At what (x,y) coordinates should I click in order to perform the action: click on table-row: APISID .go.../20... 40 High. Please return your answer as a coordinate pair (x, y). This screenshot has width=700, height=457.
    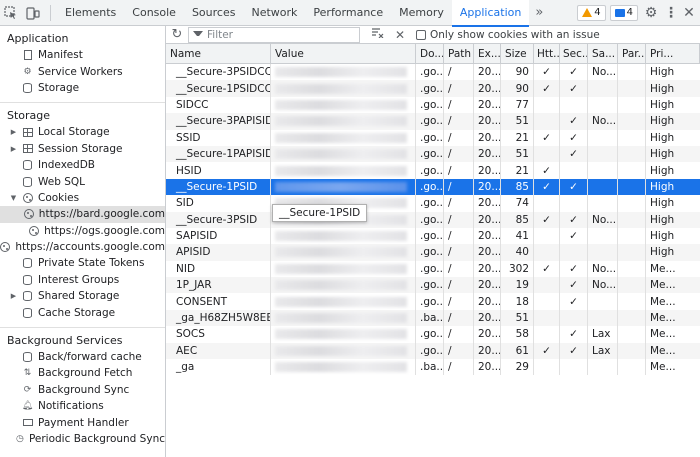
    Looking at the image, I should click on (433, 252).